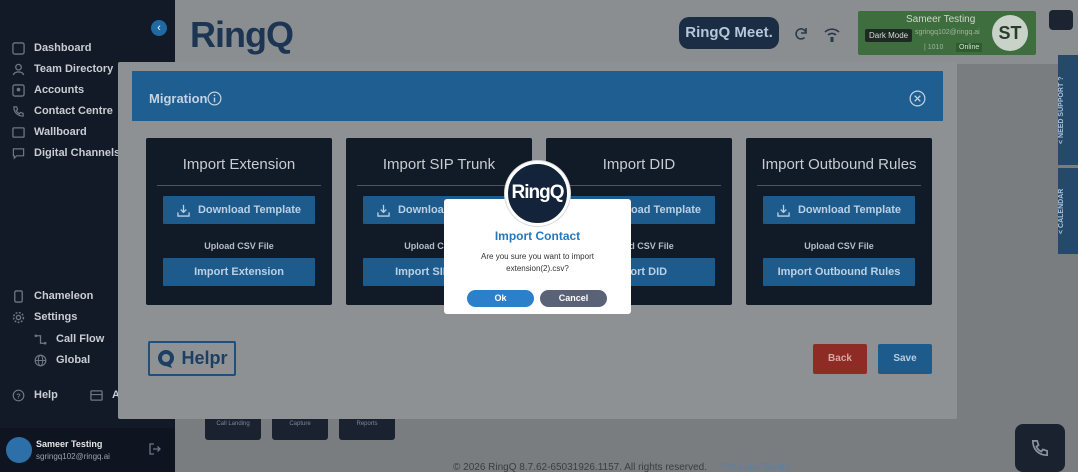 The height and width of the screenshot is (472, 1078). I want to click on accounts-icon, so click(18, 90).